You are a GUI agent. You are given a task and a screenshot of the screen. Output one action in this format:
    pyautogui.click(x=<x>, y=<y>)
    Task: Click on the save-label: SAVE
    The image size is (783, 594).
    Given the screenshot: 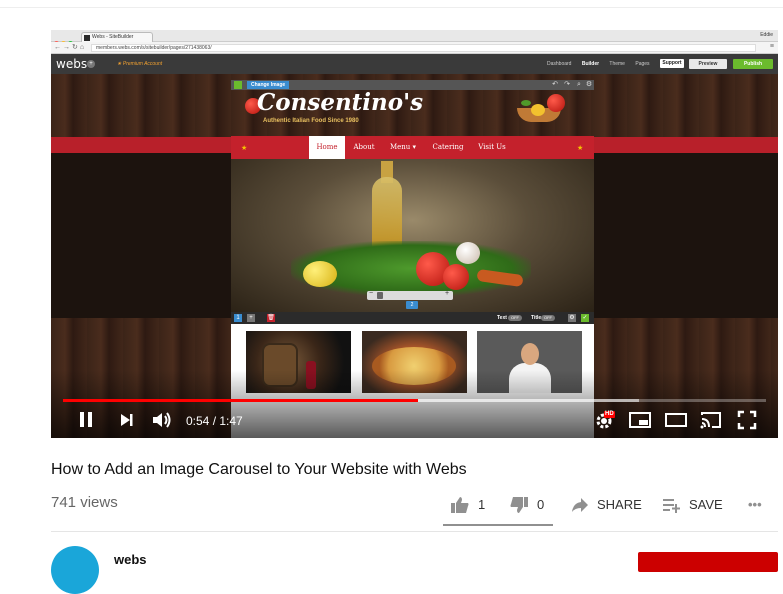 What is the action you would take?
    pyautogui.click(x=706, y=504)
    